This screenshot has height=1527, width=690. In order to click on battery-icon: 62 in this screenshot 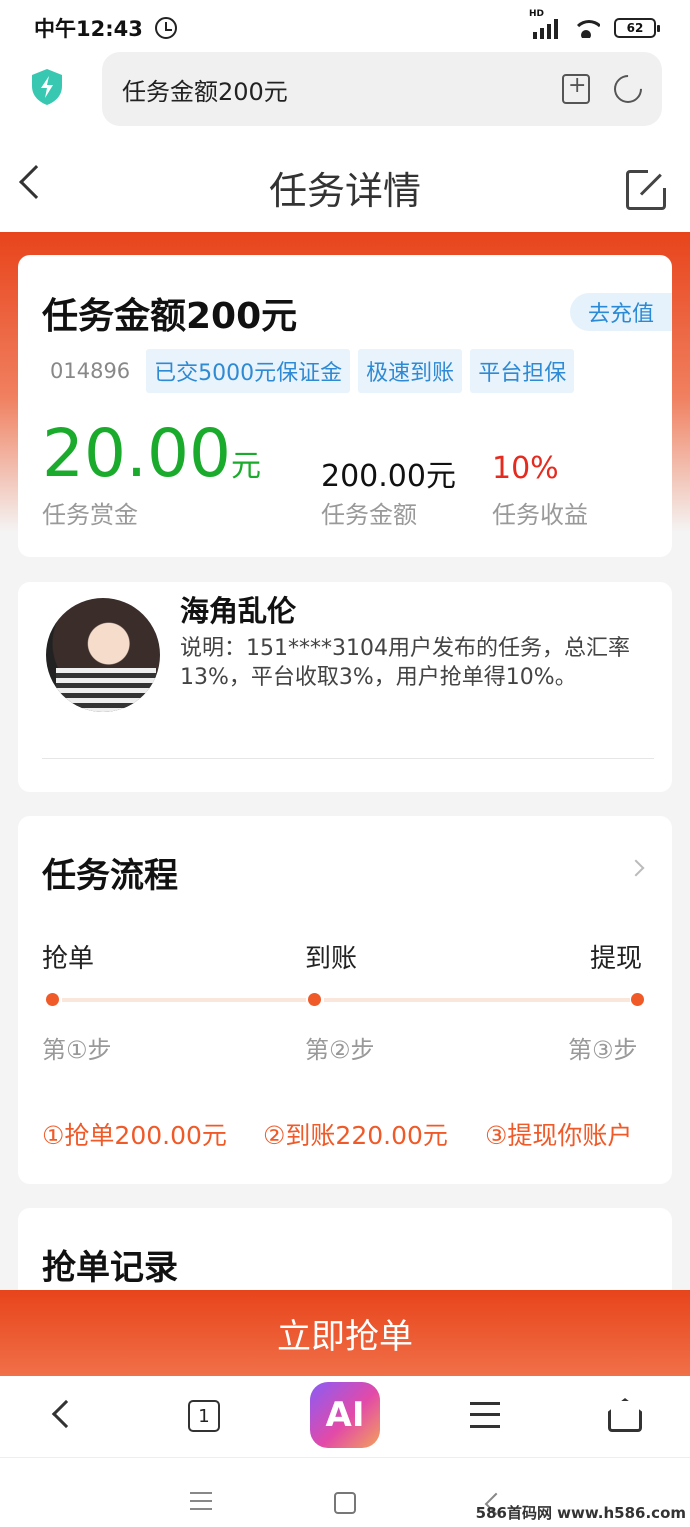, I will do `click(637, 28)`.